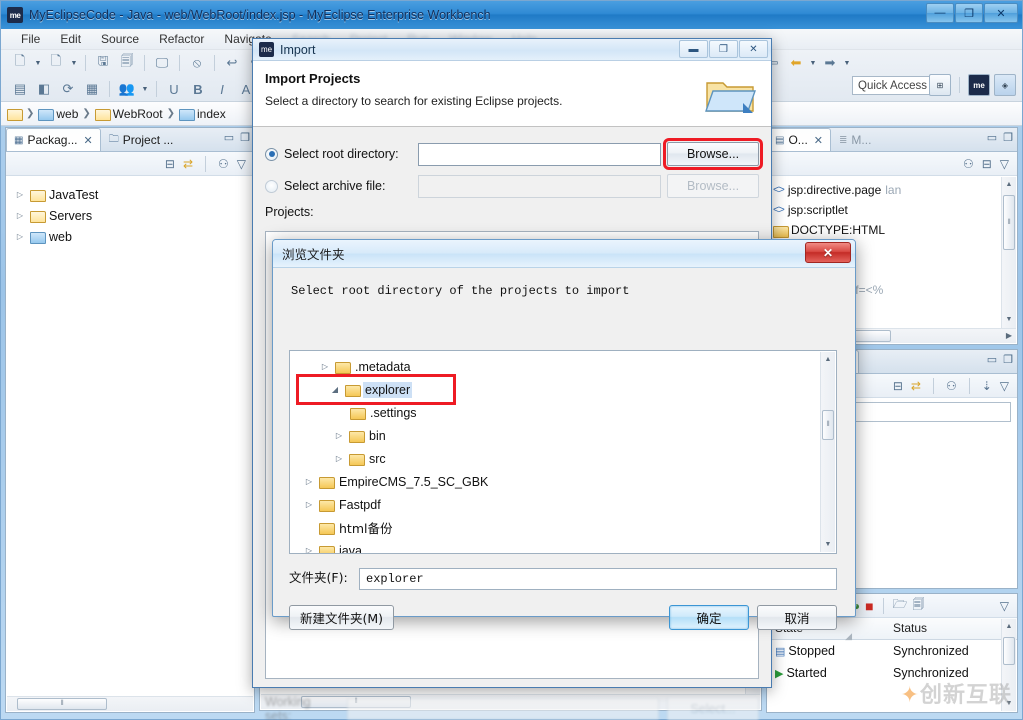  Describe the element at coordinates (968, 164) in the screenshot. I see `focus-icon: ⚇` at that location.